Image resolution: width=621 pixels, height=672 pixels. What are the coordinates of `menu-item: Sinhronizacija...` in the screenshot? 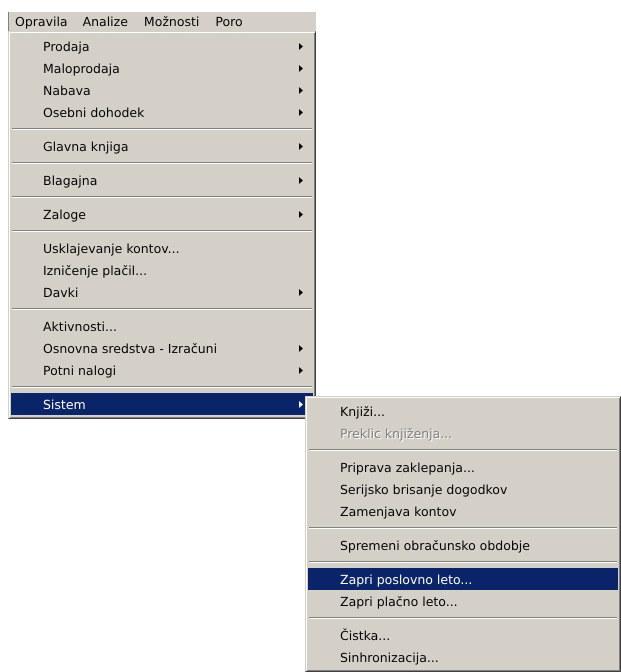 It's located at (463, 657).